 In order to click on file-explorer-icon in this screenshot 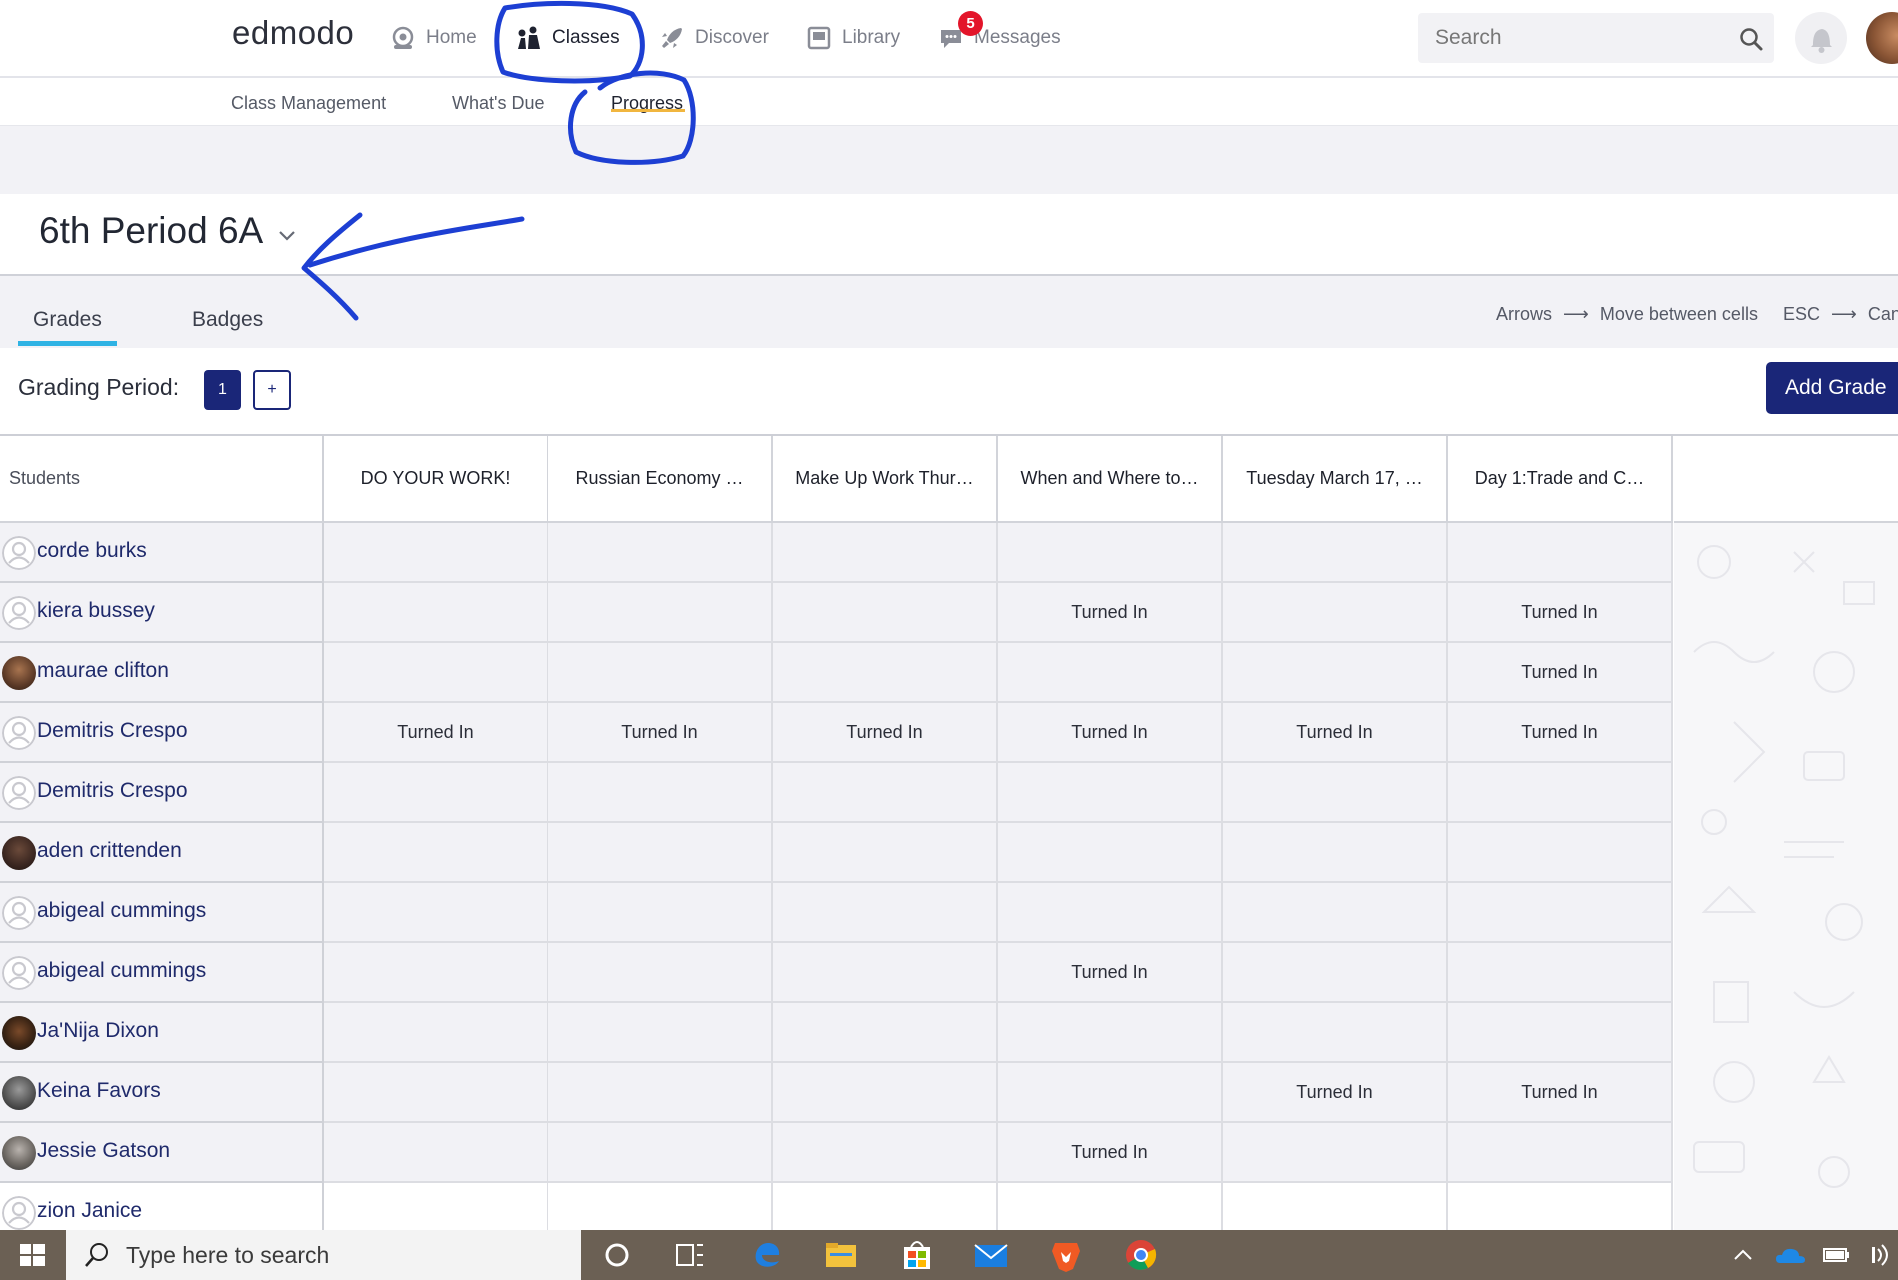, I will do `click(841, 1255)`.